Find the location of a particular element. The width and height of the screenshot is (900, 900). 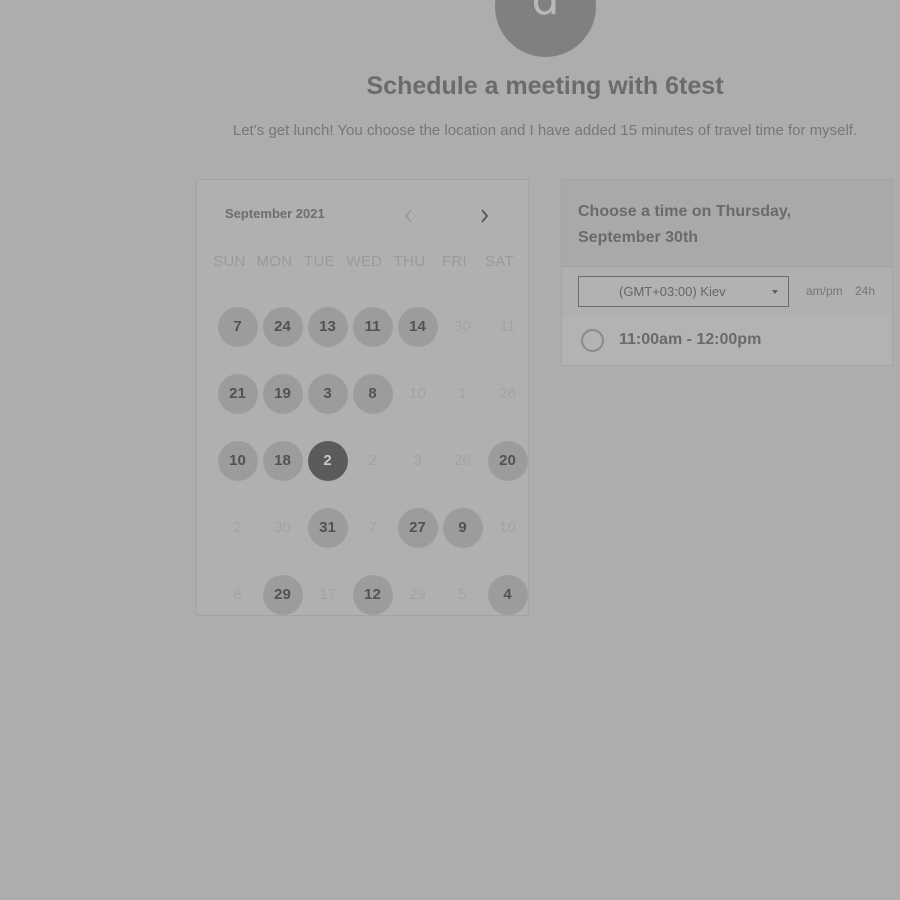

calendar-day: 14 is located at coordinates (417, 326).